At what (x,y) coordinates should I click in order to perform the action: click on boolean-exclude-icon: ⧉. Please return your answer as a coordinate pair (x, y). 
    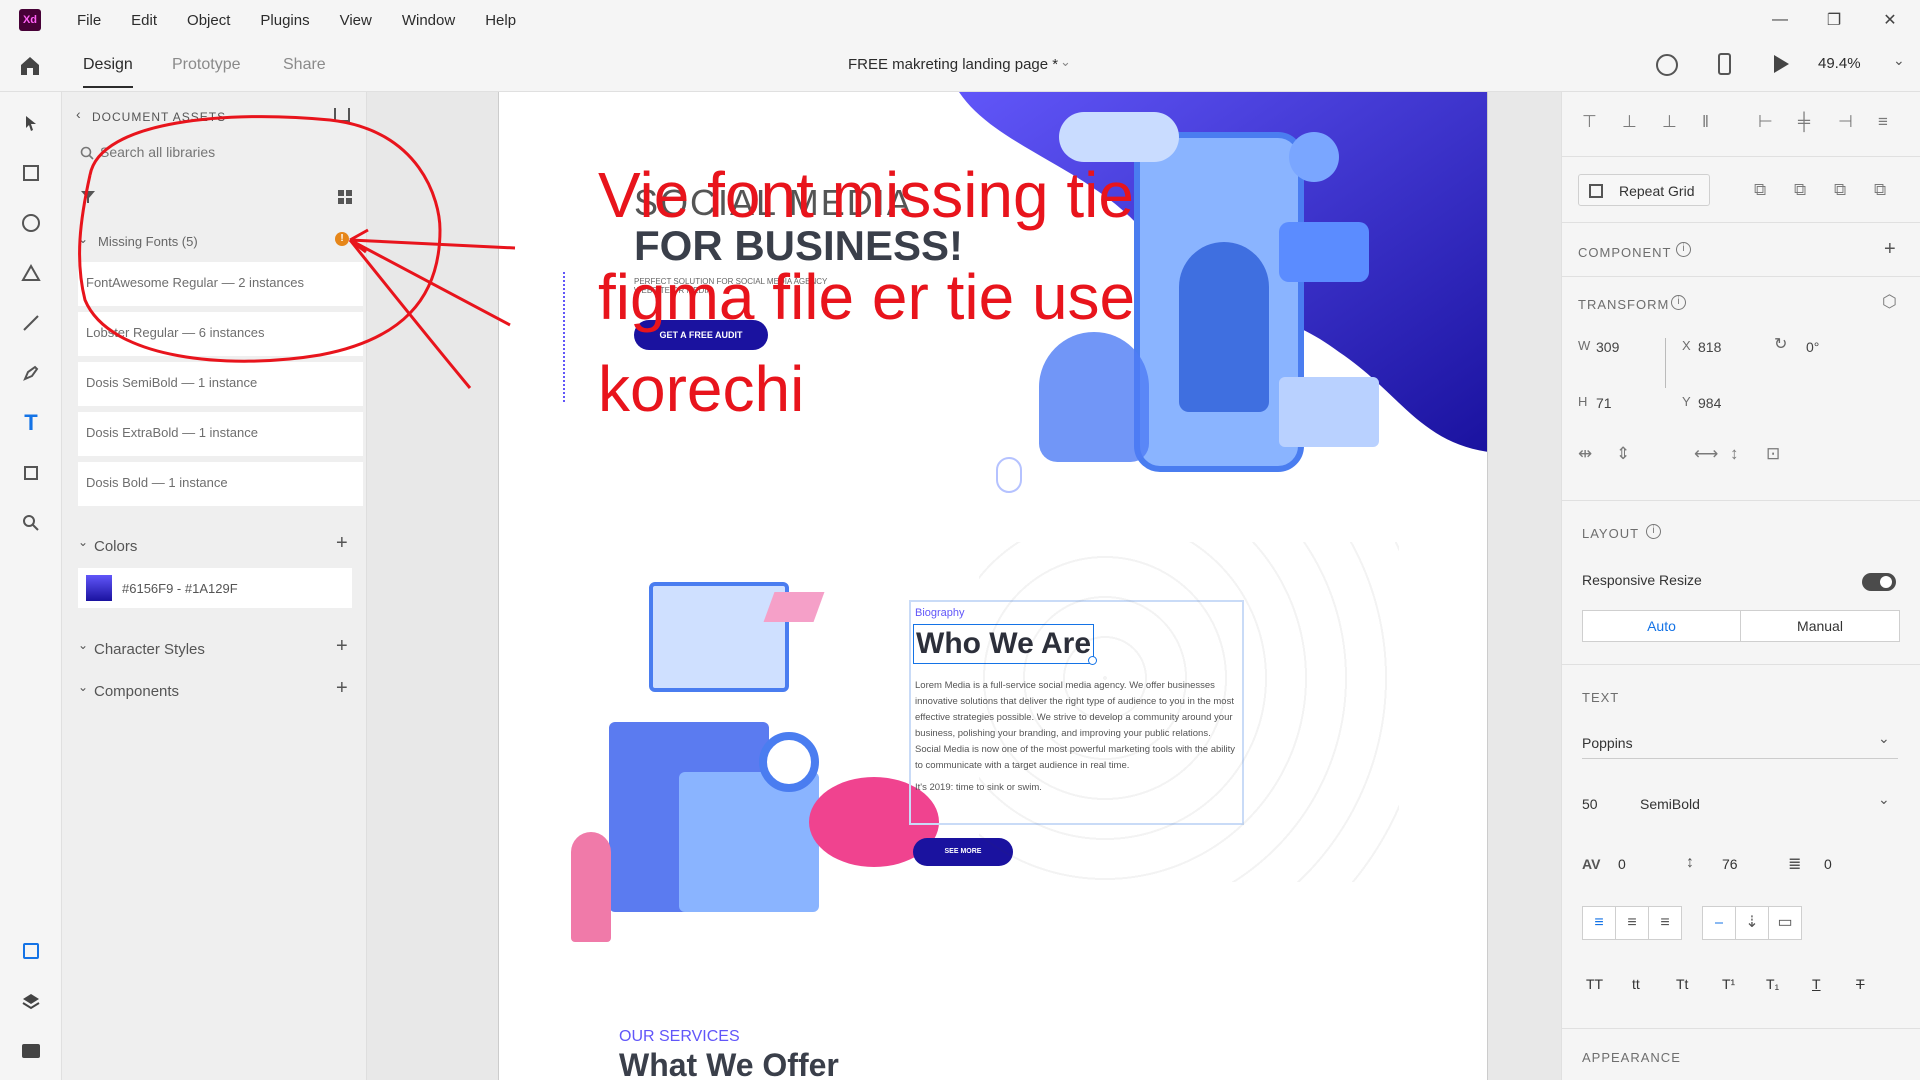
    Looking at the image, I should click on (1880, 190).